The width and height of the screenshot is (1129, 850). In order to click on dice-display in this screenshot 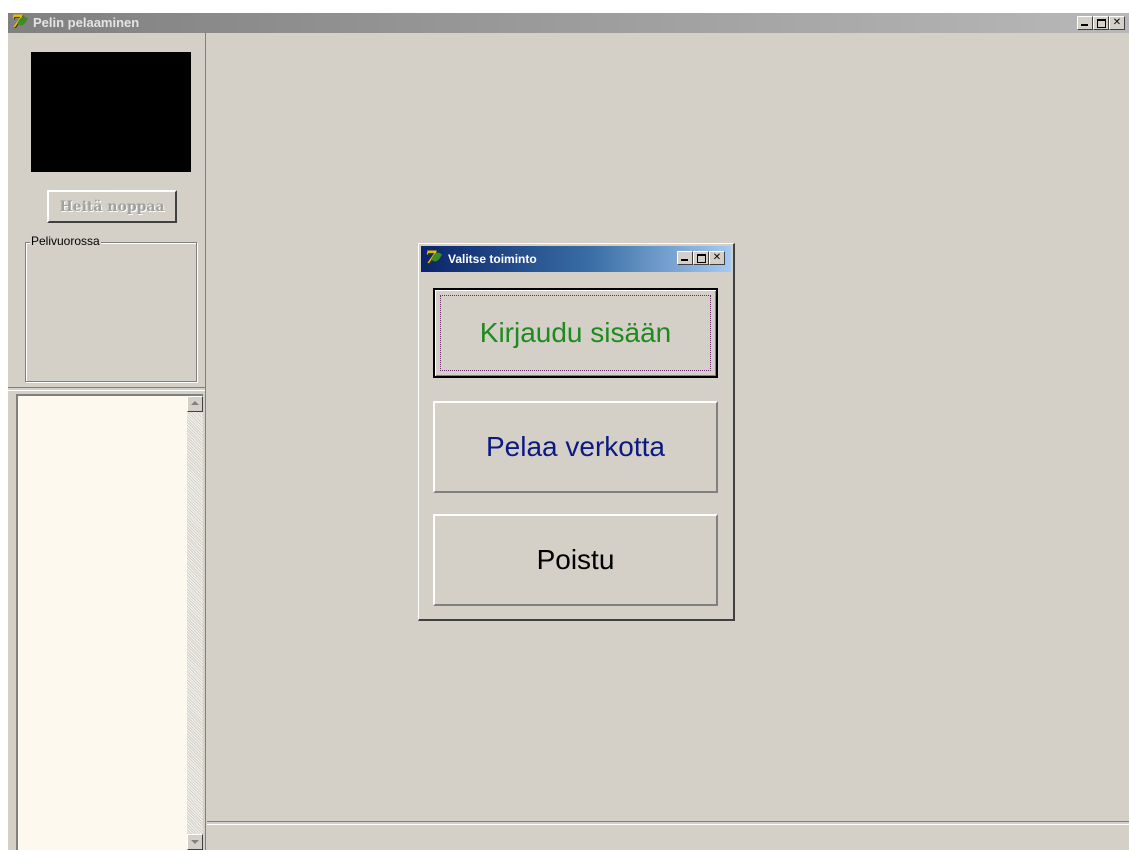, I will do `click(111, 112)`.